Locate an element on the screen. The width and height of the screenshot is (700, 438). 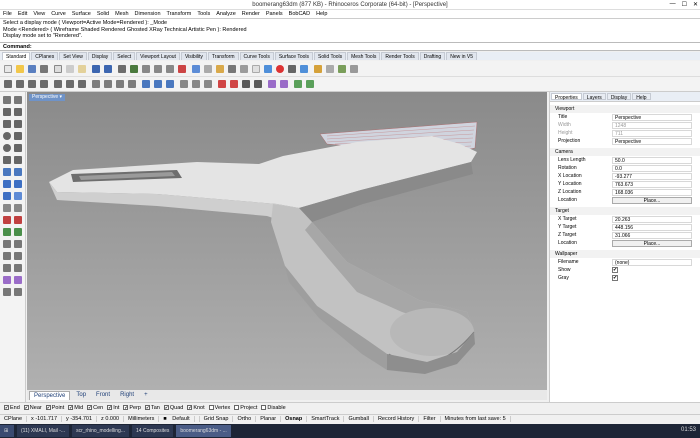
copy-icon is located at coordinates (58, 69).